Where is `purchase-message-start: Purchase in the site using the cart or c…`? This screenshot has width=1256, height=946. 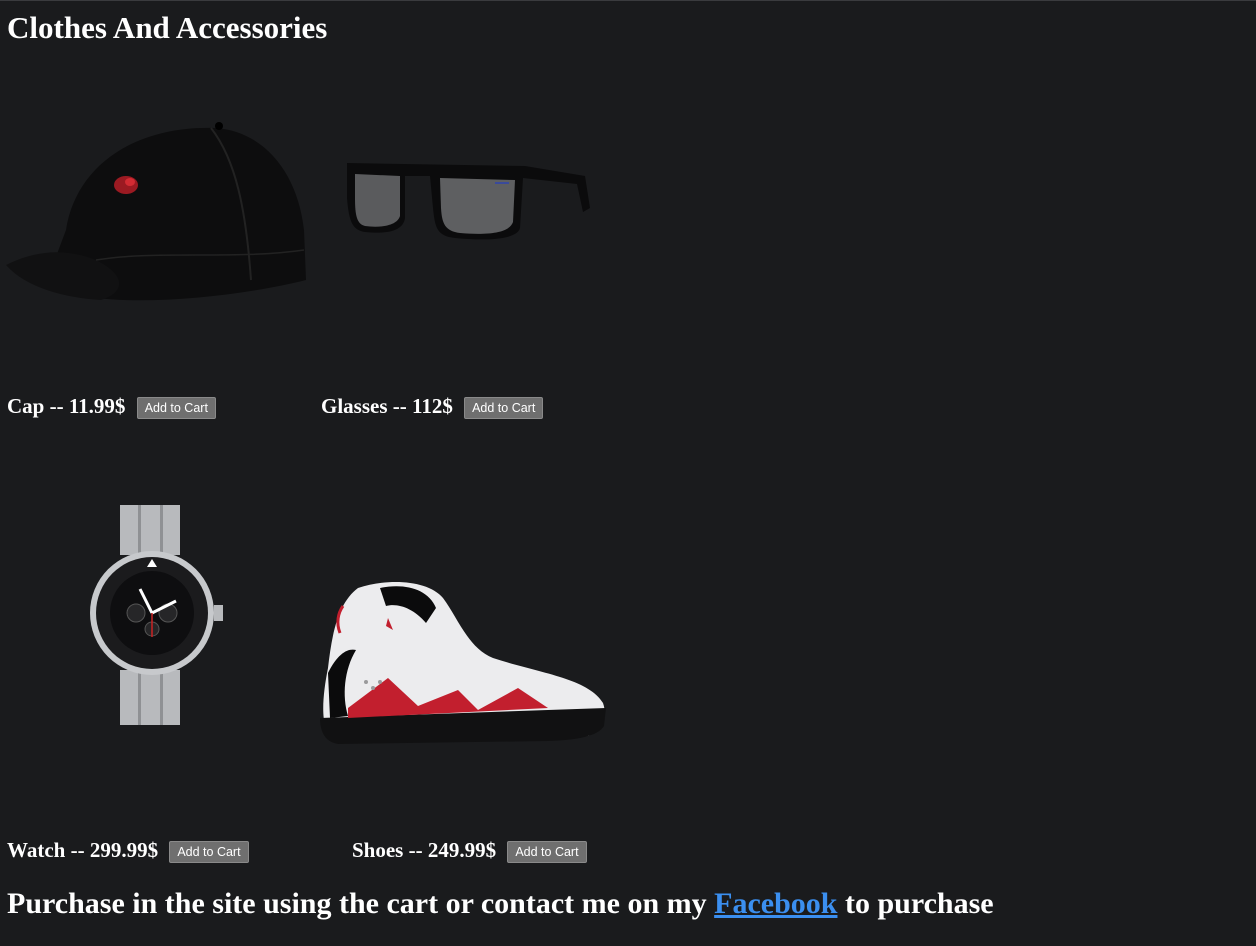
purchase-message-start: Purchase in the site using the cart or c… is located at coordinates (361, 903).